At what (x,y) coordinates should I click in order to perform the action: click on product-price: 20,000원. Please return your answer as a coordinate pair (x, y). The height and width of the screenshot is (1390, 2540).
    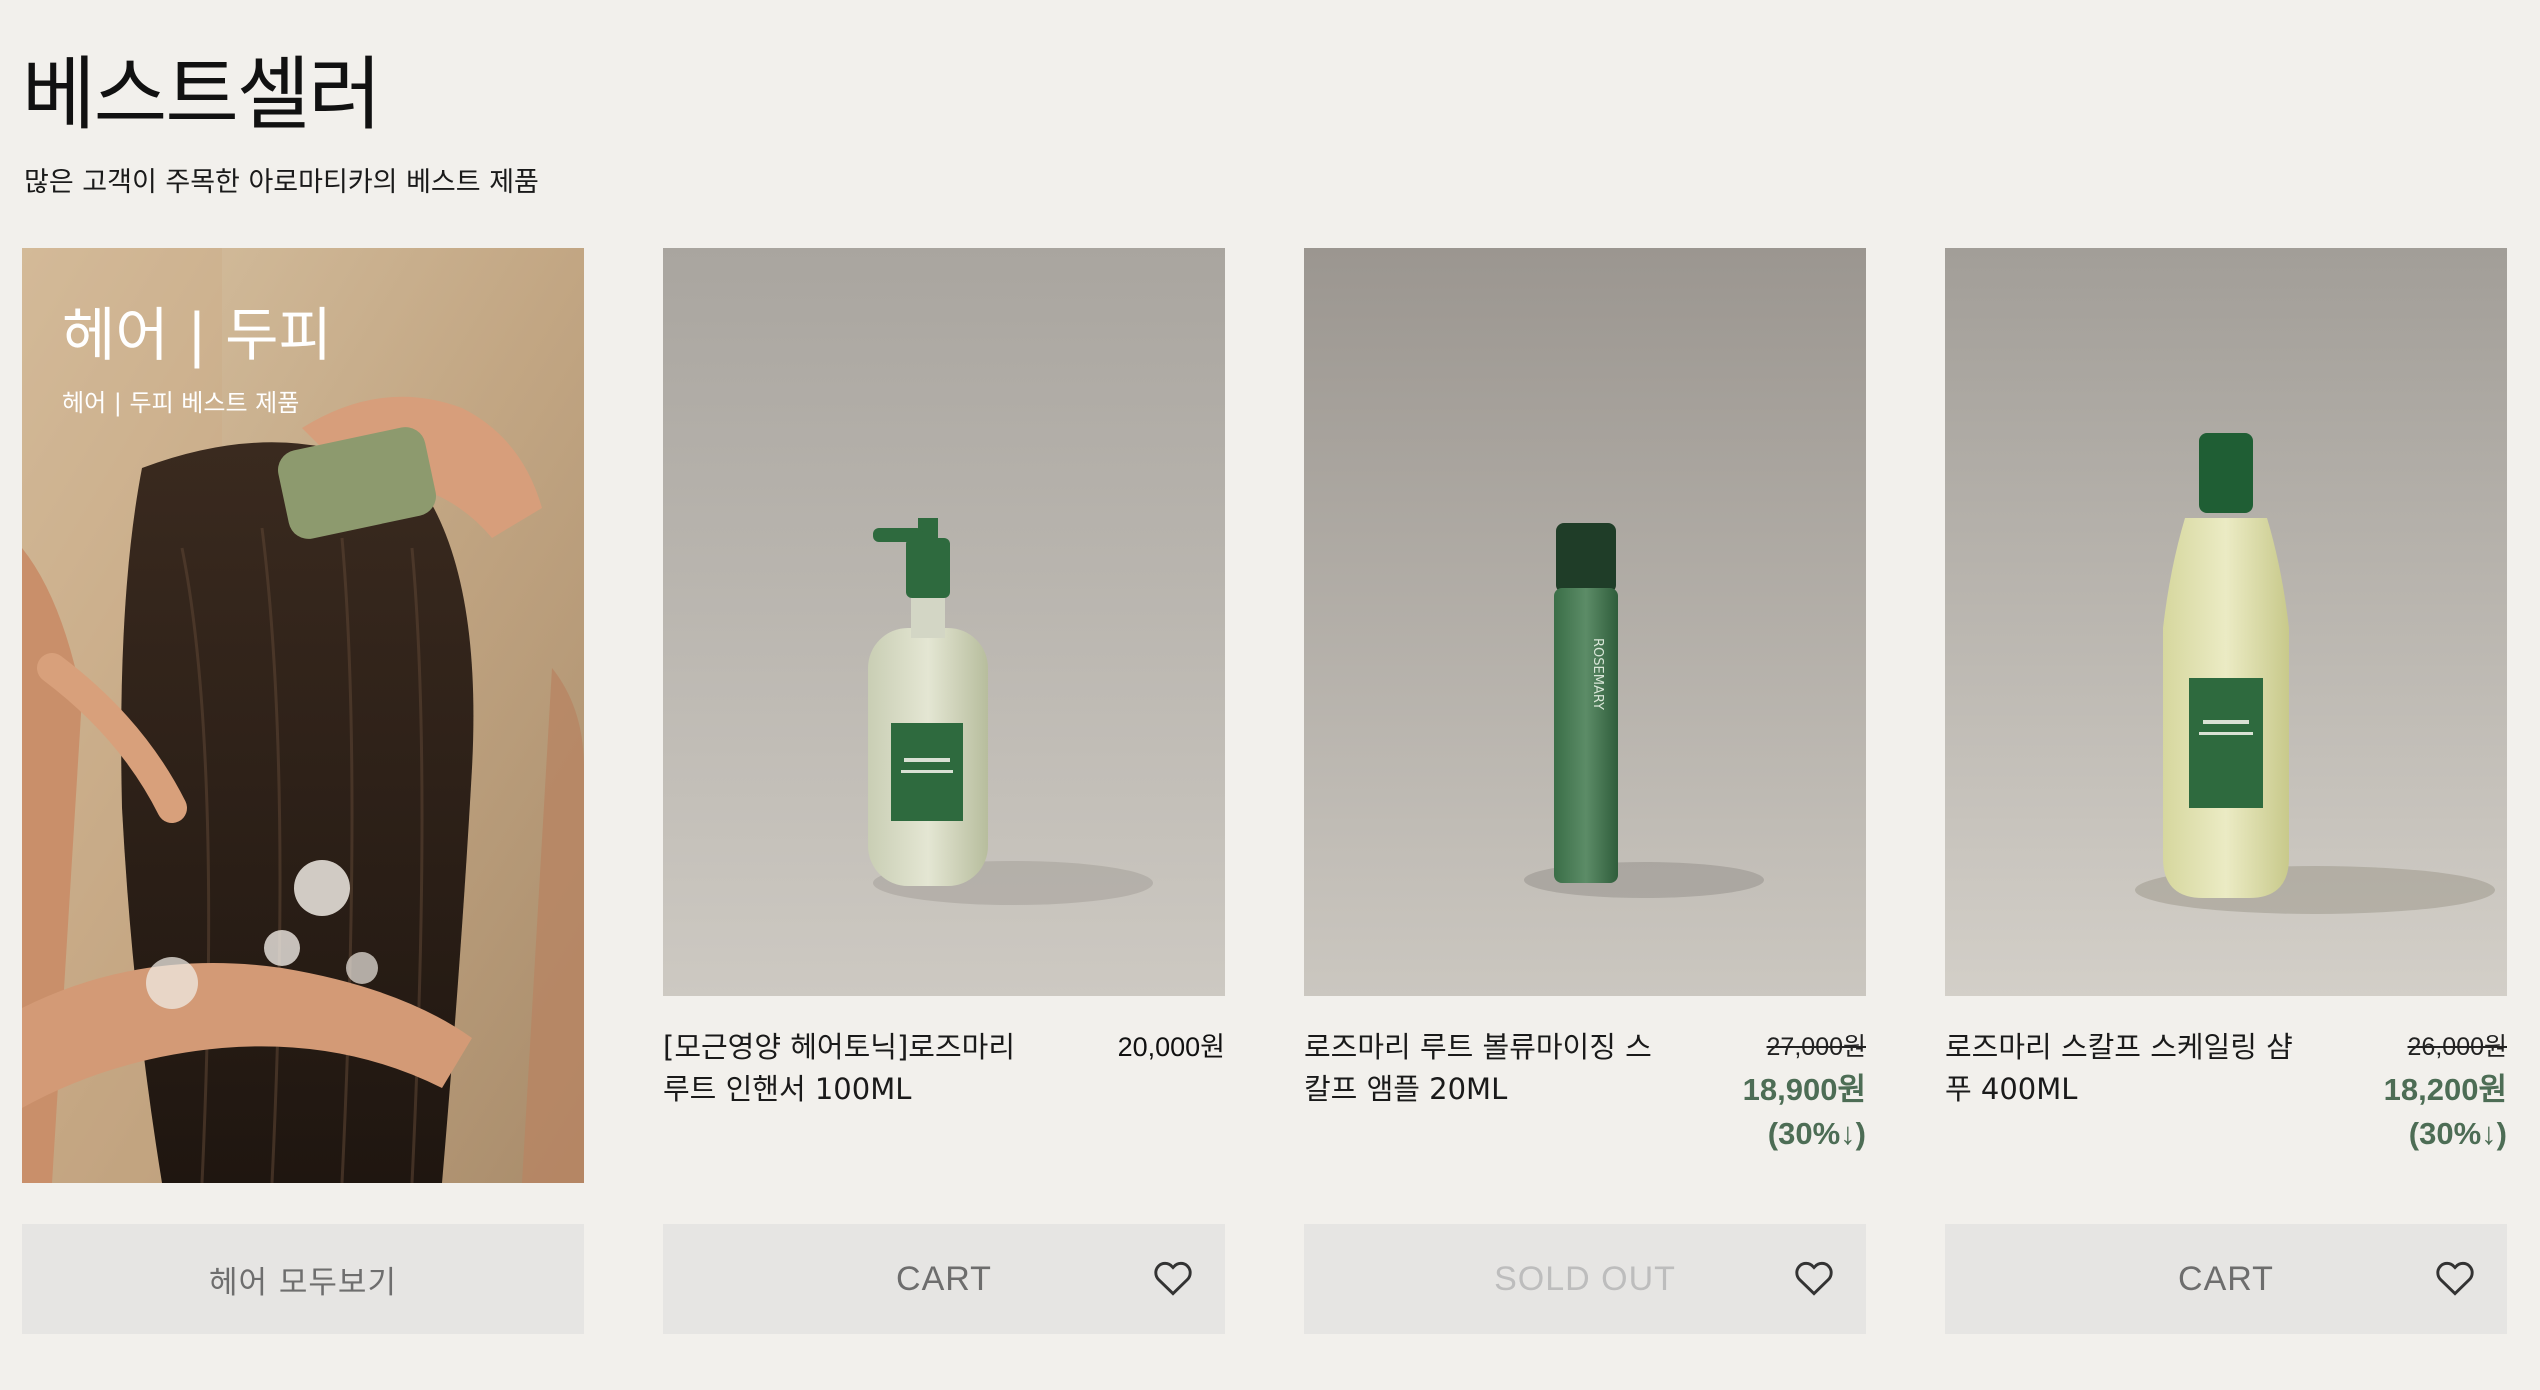
    Looking at the image, I should click on (1171, 1047).